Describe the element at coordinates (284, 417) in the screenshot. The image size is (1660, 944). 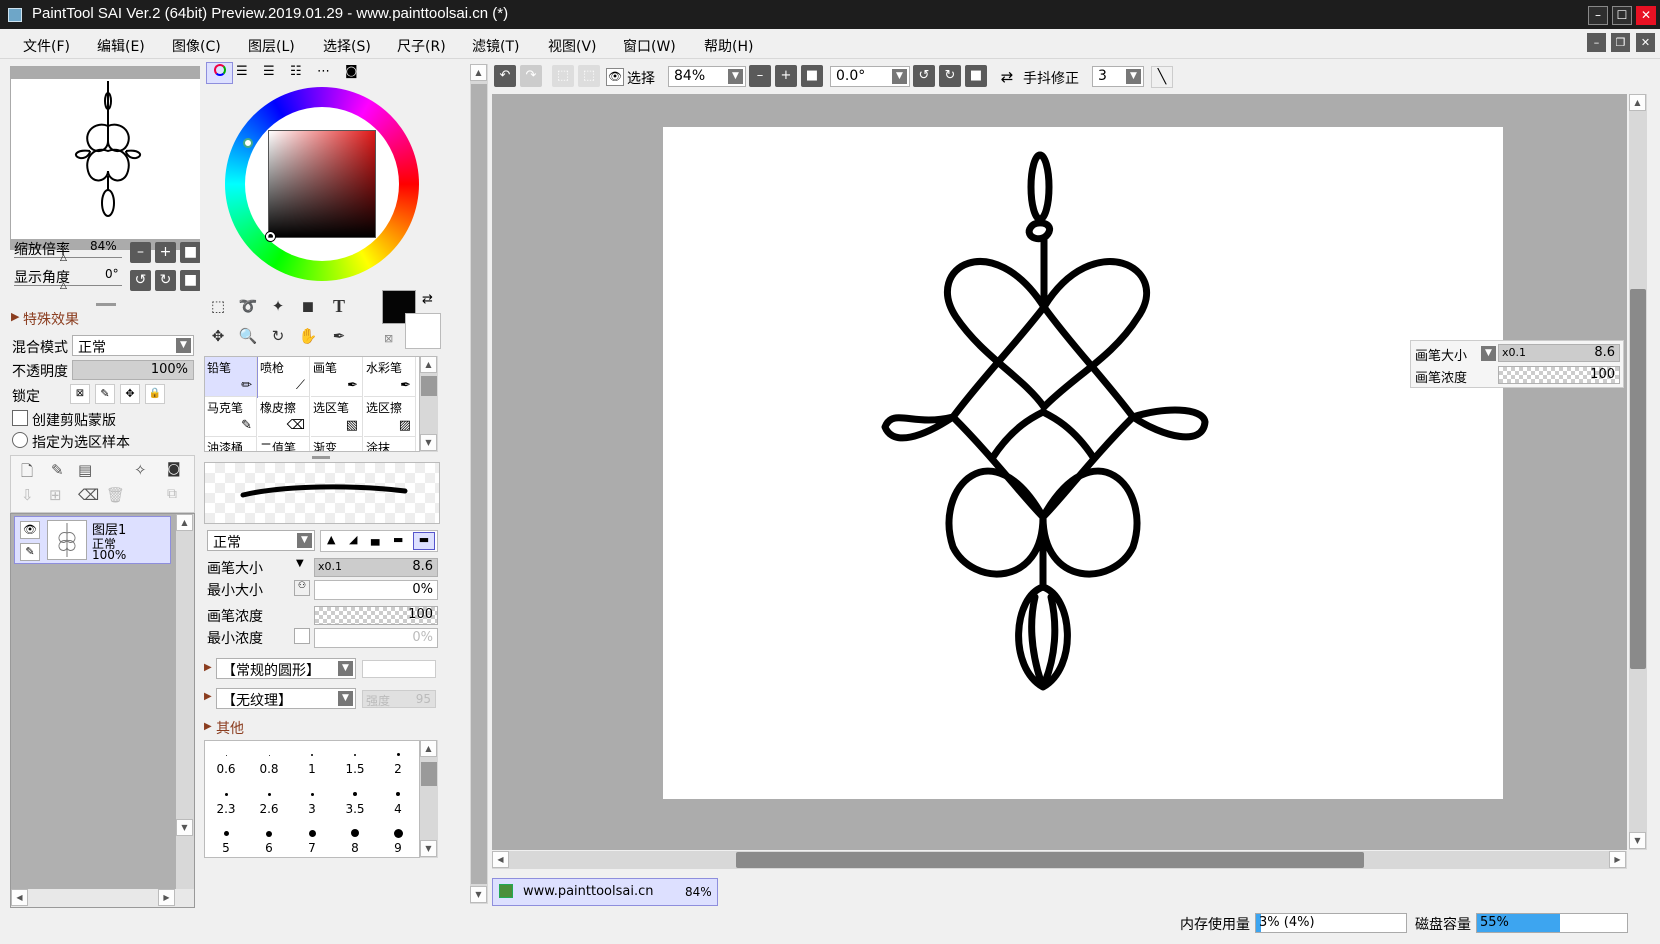
I see `brush-eraser: 橡皮擦 ⌫` at that location.